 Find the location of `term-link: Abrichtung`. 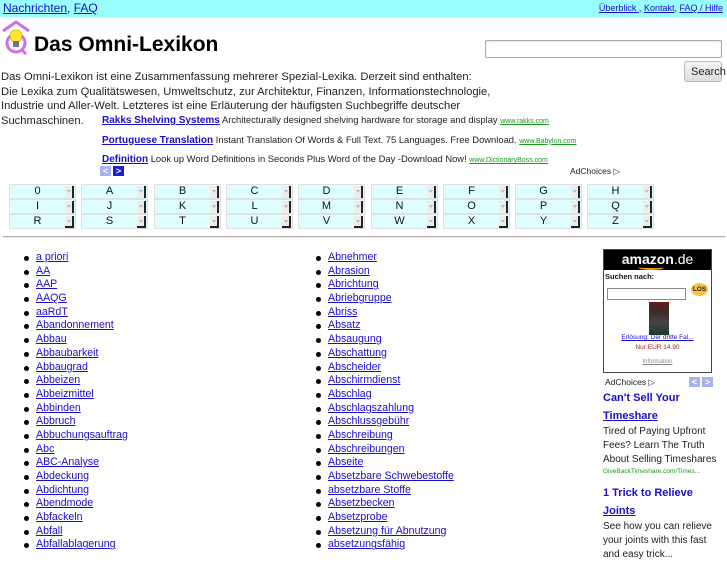

term-link: Abrichtung is located at coordinates (353, 284).